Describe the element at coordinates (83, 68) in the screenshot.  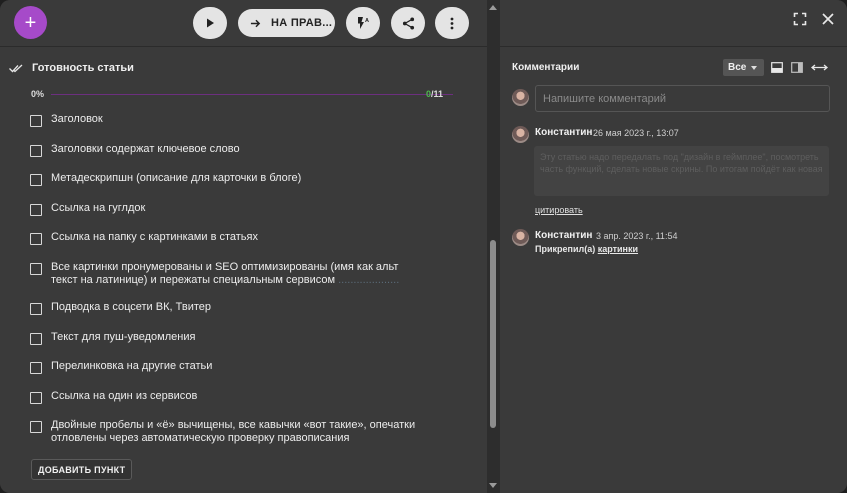
I see `checklist-title: Готовность статьи` at that location.